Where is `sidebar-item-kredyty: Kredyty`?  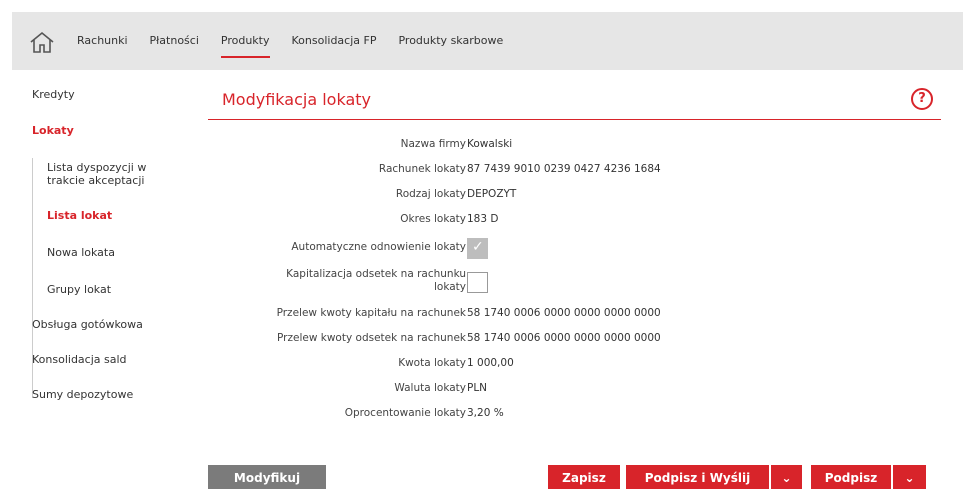
sidebar-item-kredyty: Kredyty is located at coordinates (53, 94).